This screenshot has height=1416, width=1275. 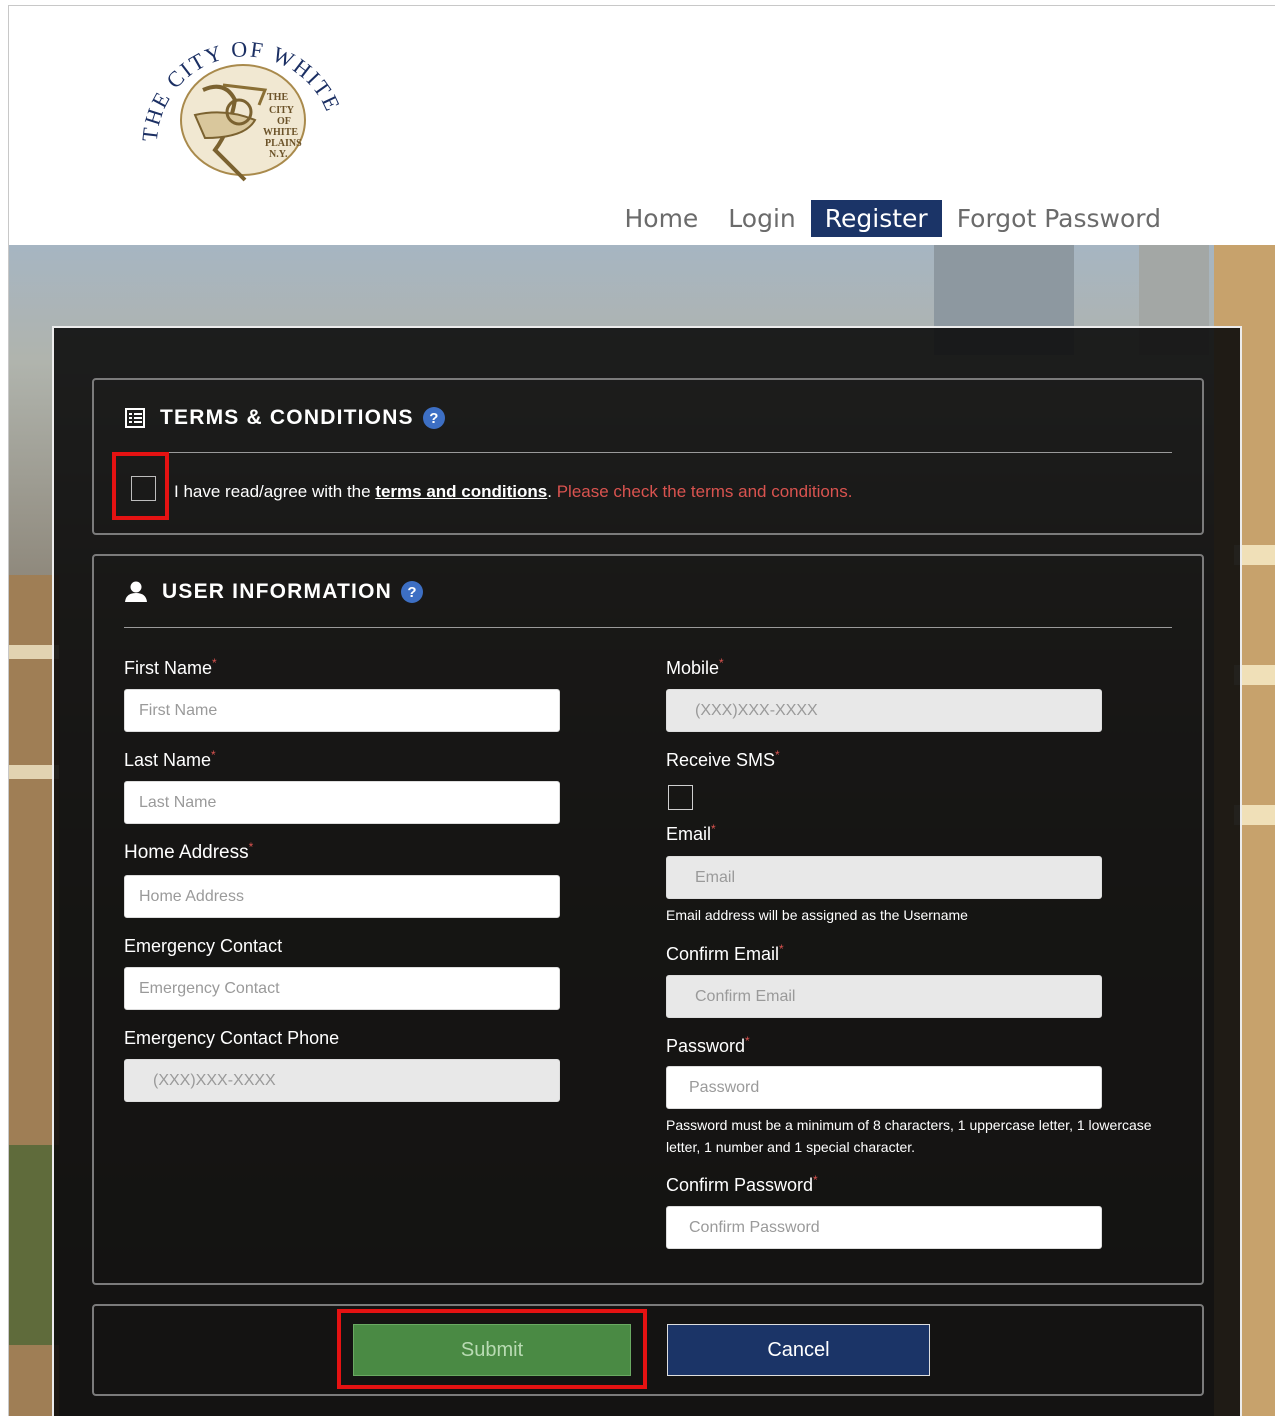 I want to click on form-actions: Submit Cancel, so click(x=648, y=1350).